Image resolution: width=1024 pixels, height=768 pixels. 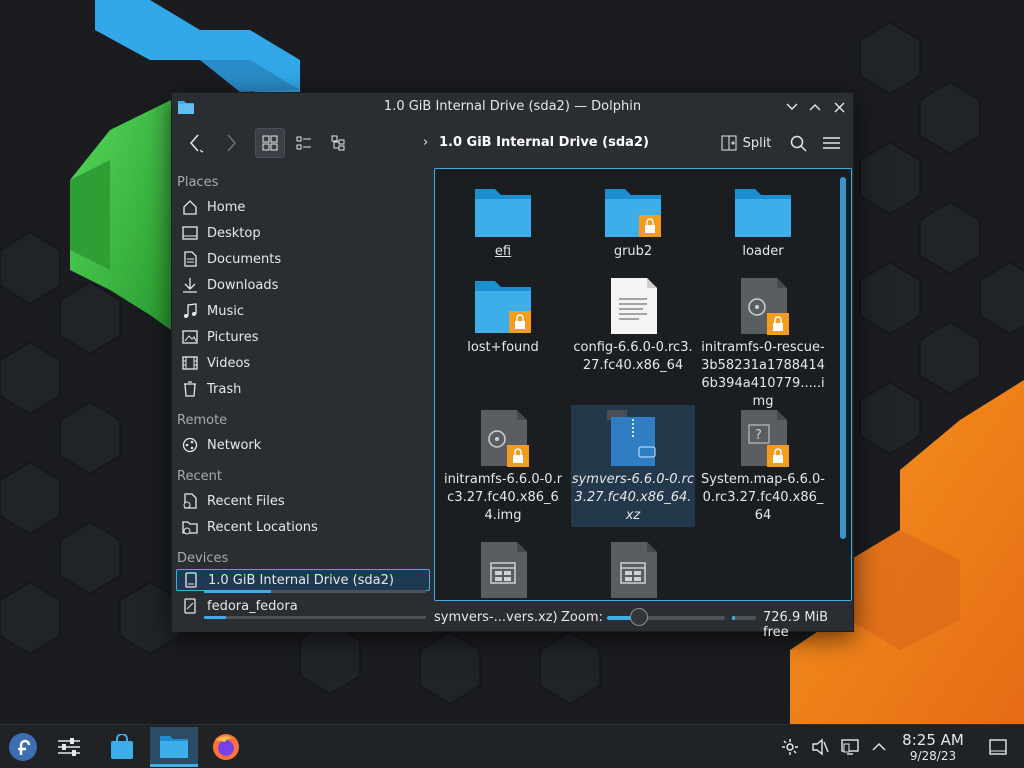 What do you see at coordinates (190, 363) in the screenshot?
I see `videos-icon` at bounding box center [190, 363].